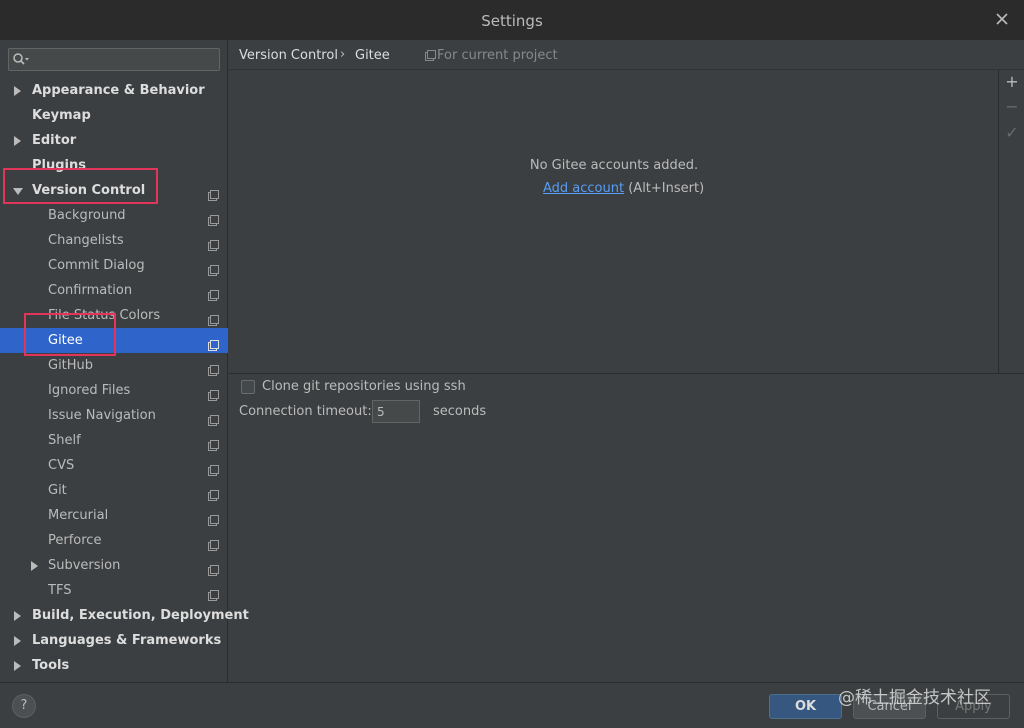 The height and width of the screenshot is (728, 1024). I want to click on tree-item-gitee: Gitee, so click(114, 340).